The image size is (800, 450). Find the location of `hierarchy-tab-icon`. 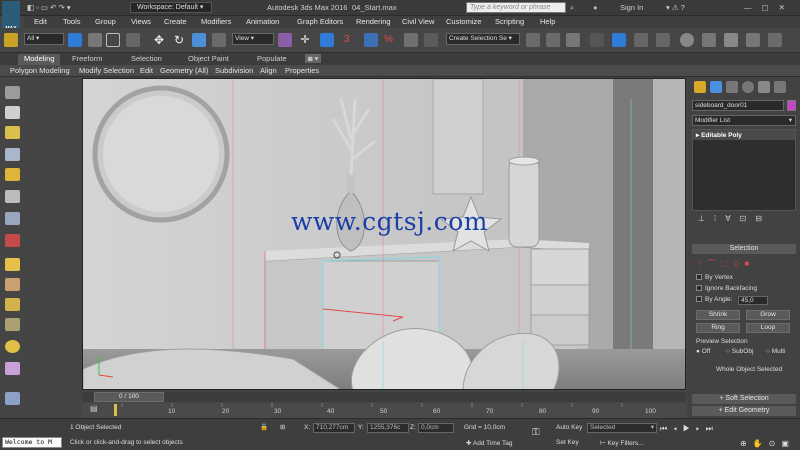

hierarchy-tab-icon is located at coordinates (732, 87).